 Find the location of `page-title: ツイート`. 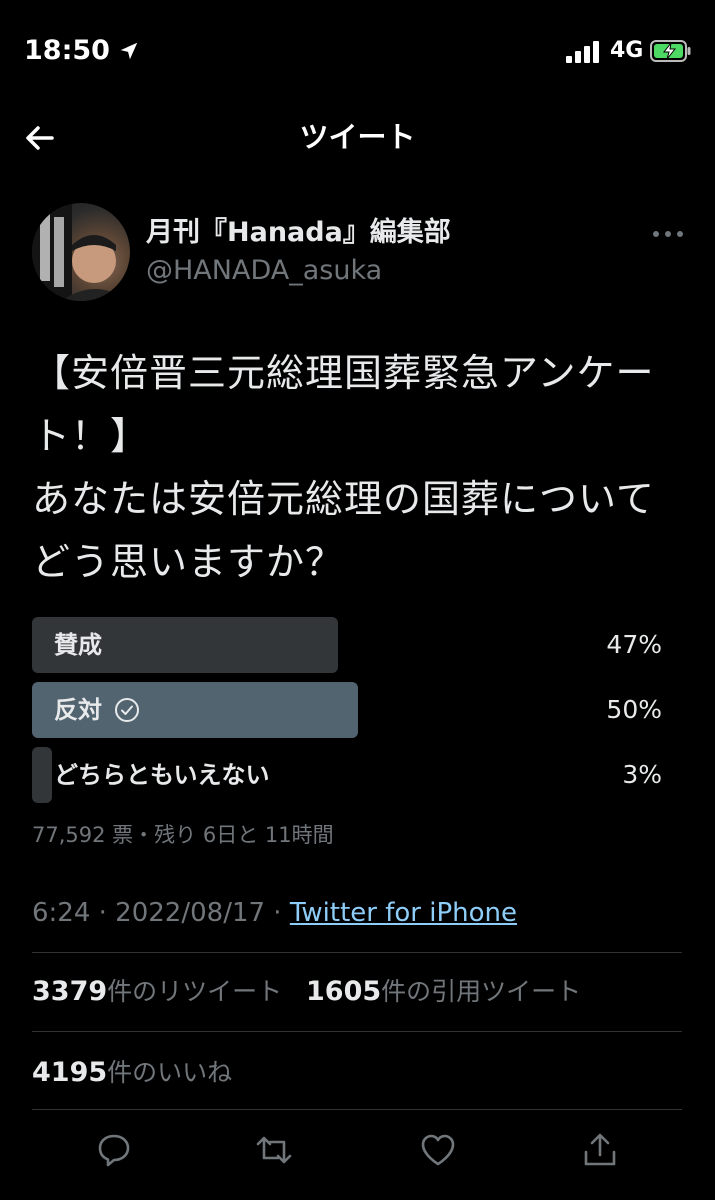

page-title: ツイート is located at coordinates (357, 137).